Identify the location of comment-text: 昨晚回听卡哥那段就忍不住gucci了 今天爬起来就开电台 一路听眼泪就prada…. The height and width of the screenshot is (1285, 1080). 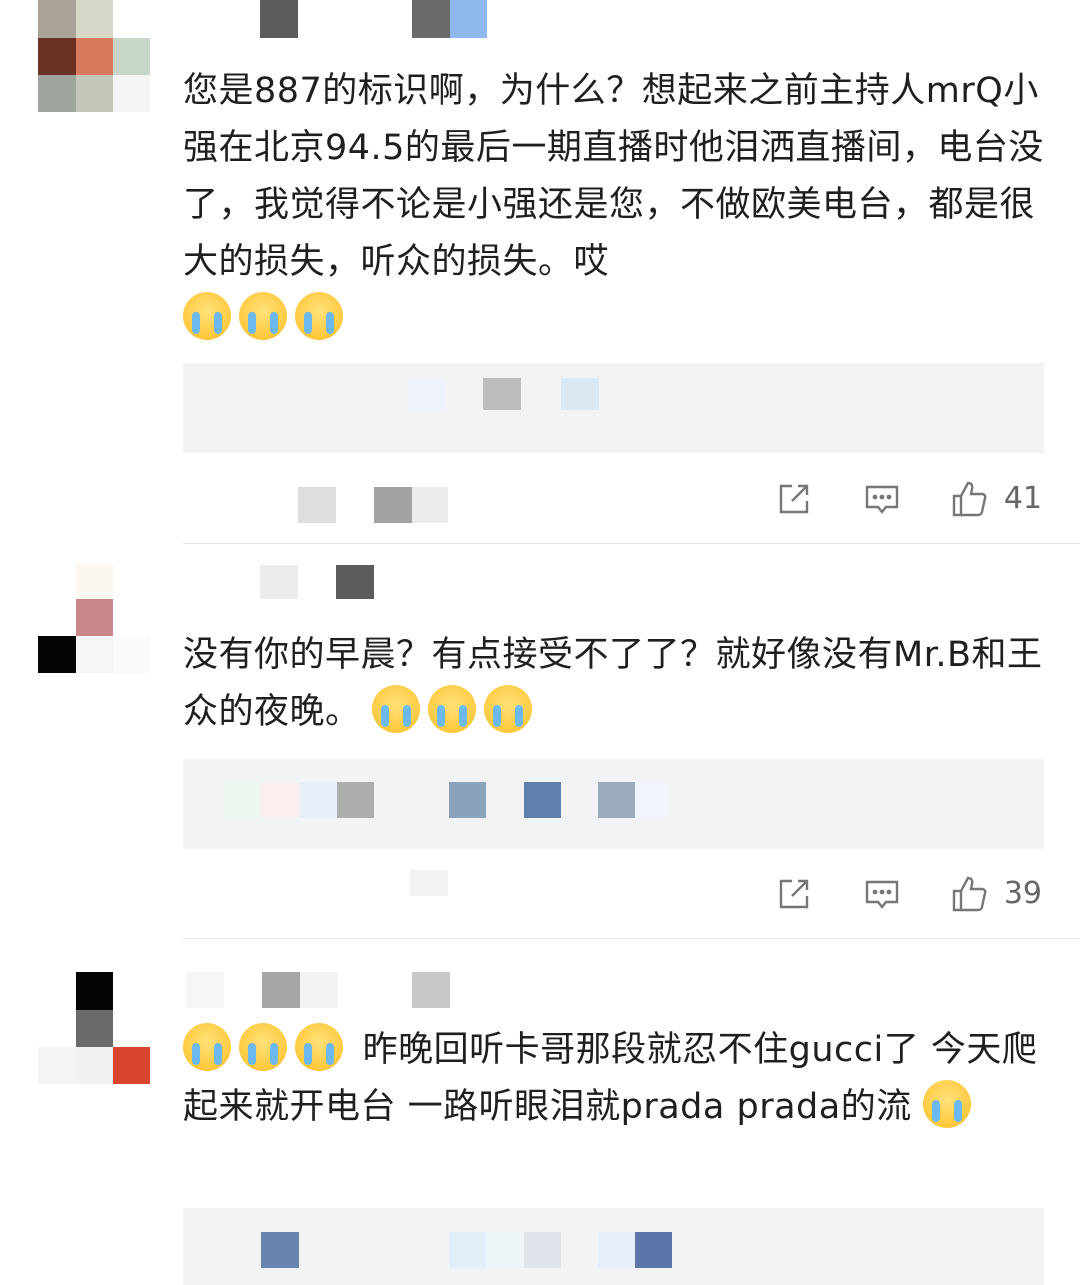
(618, 1079).